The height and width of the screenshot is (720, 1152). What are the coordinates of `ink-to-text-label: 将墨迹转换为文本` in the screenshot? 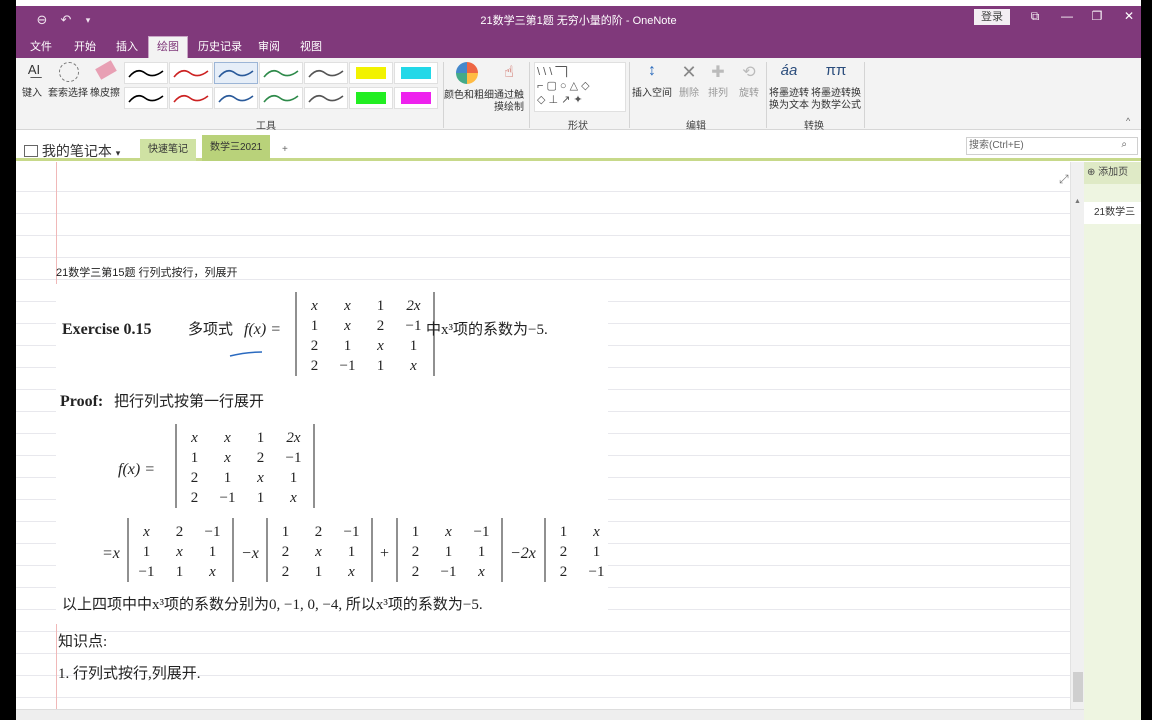 It's located at (789, 99).